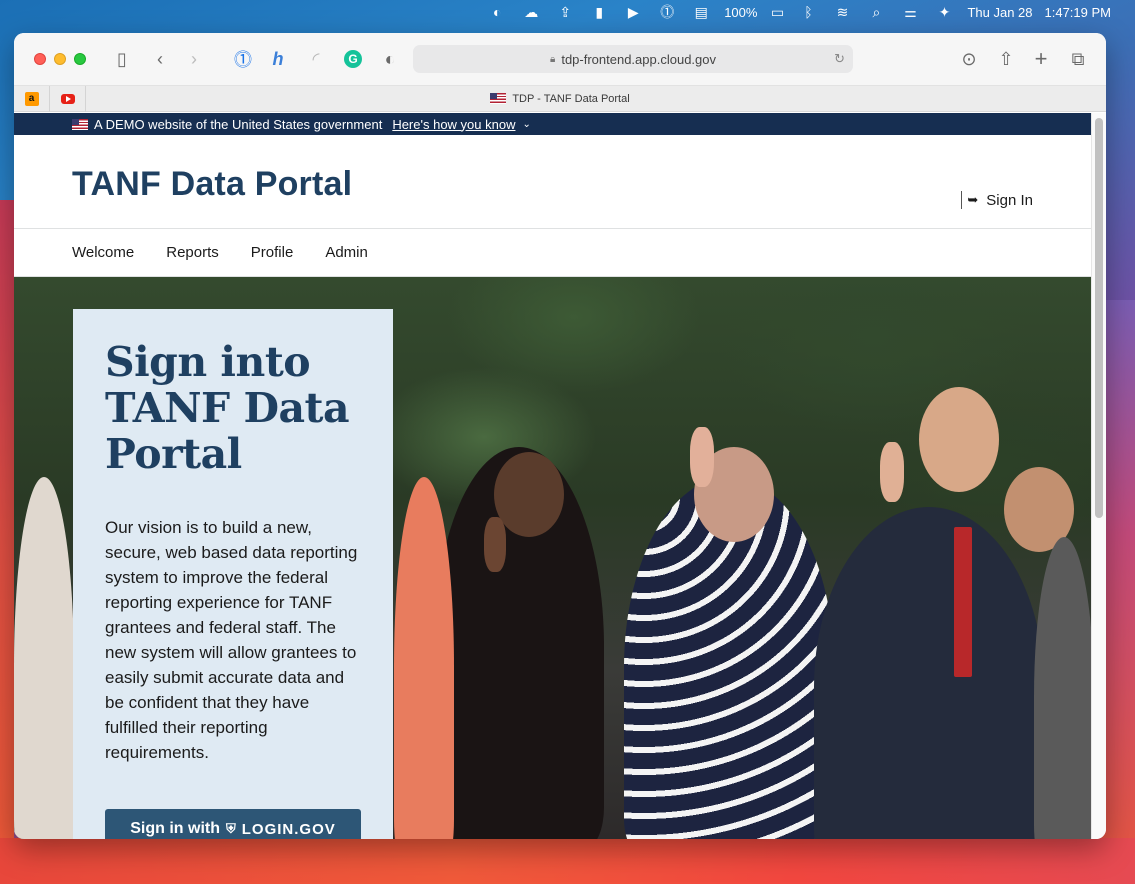 The image size is (1135, 884). I want to click on login-button-prefix: Sign in with, so click(175, 828).